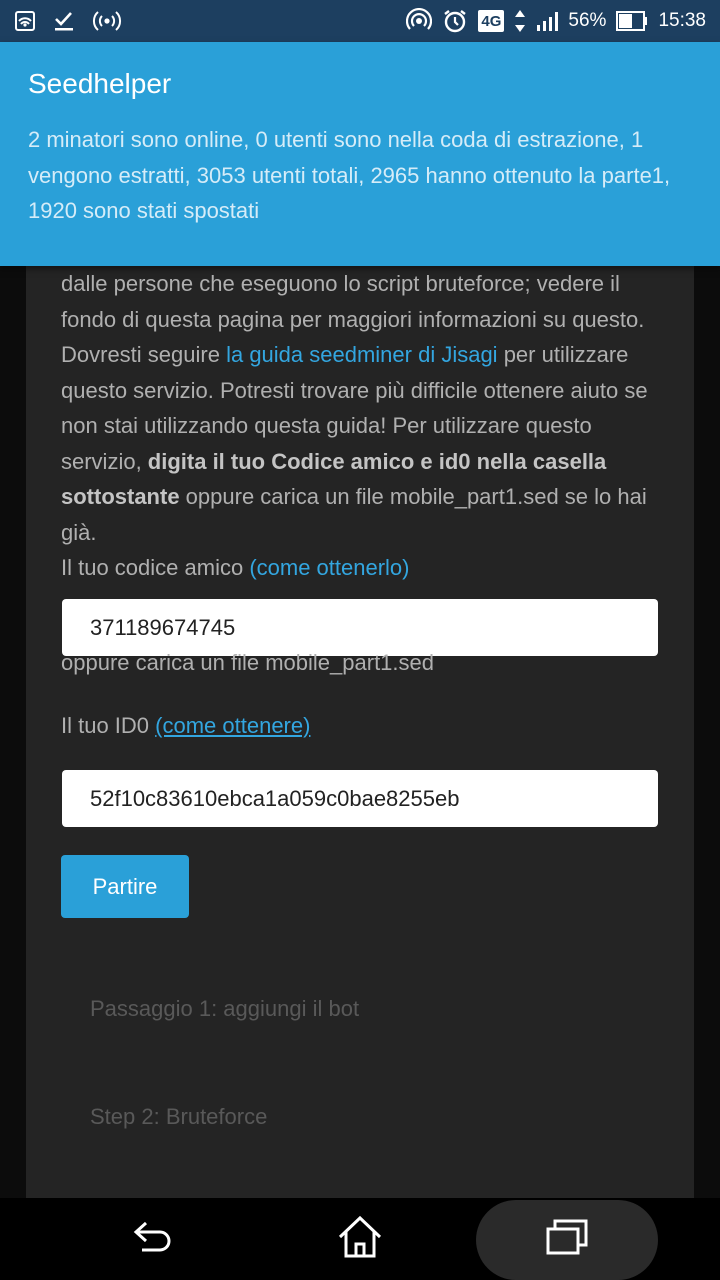  Describe the element at coordinates (64, 21) in the screenshot. I see `check-download-icon` at that location.